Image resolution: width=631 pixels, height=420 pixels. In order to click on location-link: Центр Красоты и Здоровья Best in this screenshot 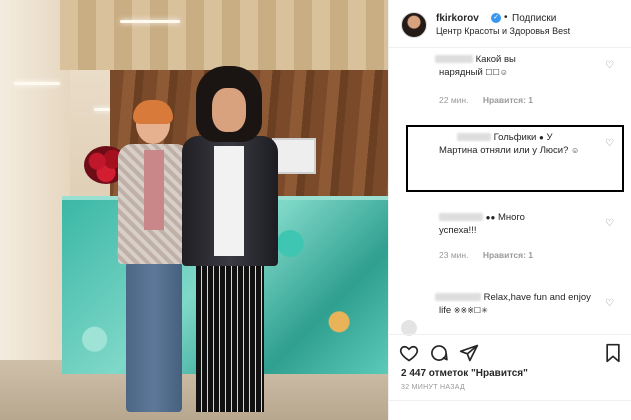, I will do `click(503, 31)`.